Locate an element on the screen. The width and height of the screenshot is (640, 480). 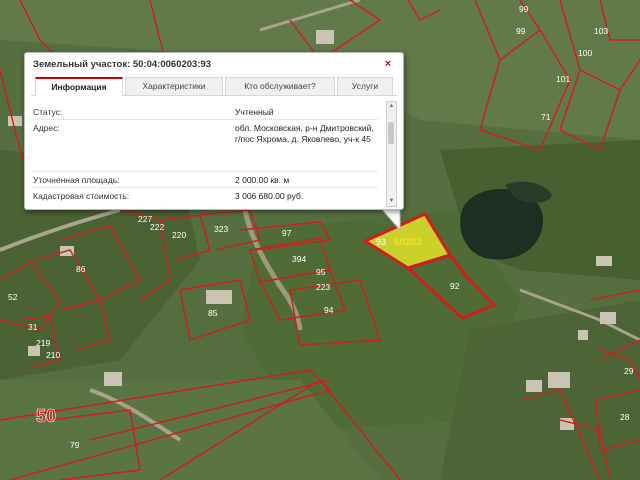
status-value: Учтенный is located at coordinates (254, 112).